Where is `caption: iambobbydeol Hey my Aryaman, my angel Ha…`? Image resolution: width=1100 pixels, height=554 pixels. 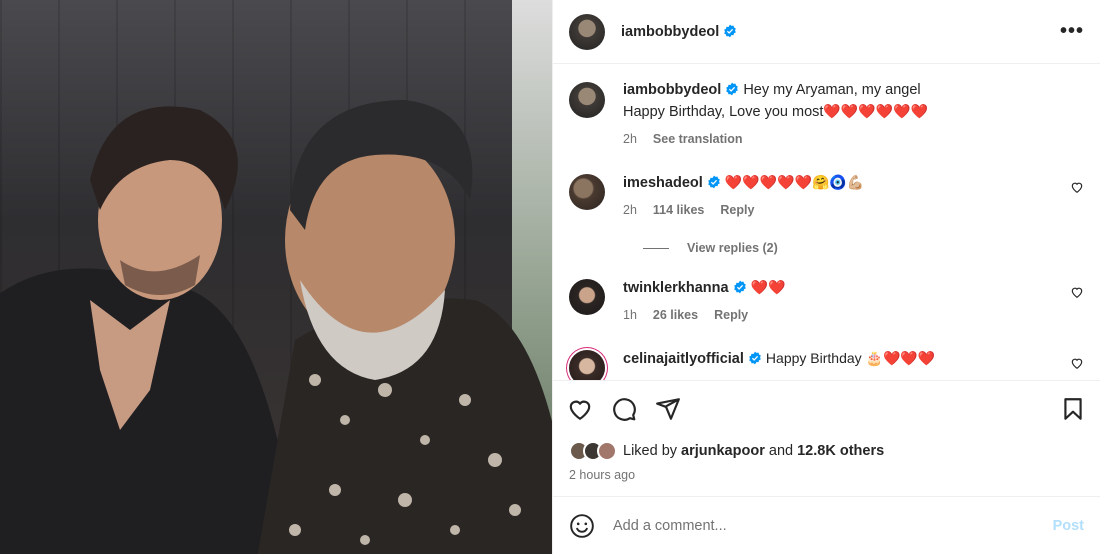 caption: iambobbydeol Hey my Aryaman, my angel Ha… is located at coordinates (826, 115).